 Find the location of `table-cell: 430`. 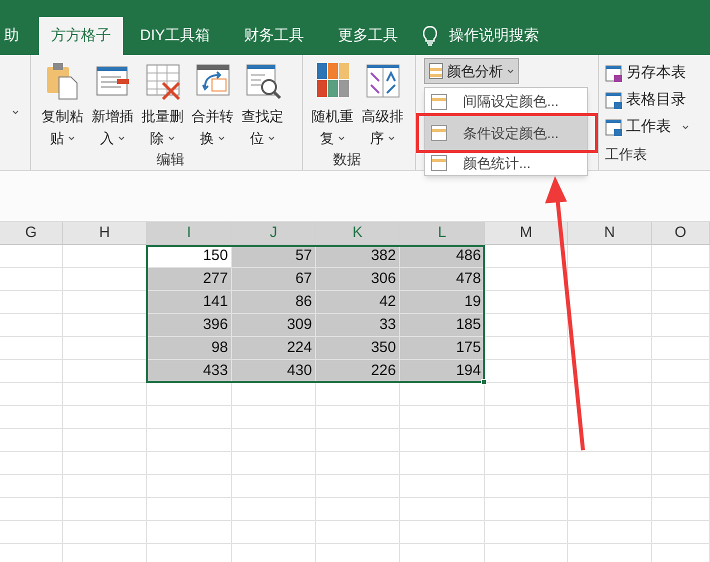

table-cell: 430 is located at coordinates (274, 371).